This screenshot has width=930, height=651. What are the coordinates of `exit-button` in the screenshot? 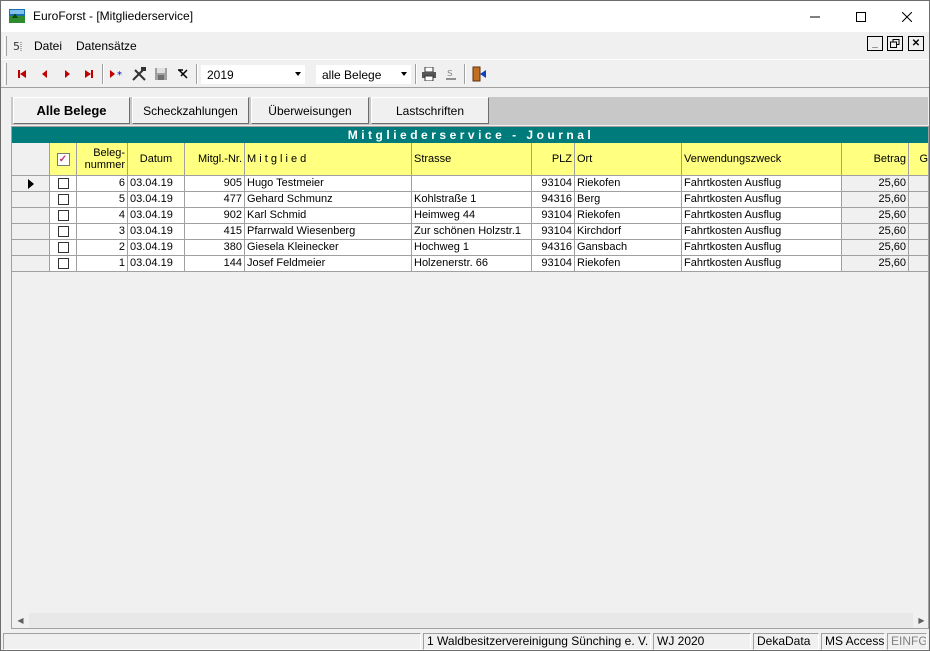 It's located at (479, 74).